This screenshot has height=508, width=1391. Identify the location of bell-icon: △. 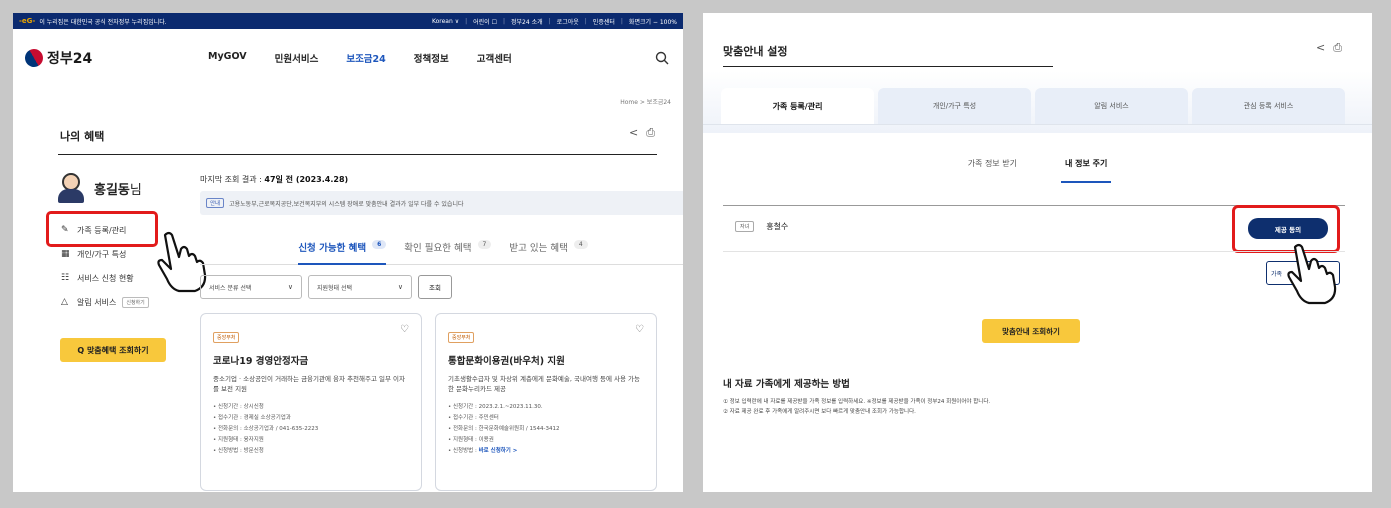
(64, 302).